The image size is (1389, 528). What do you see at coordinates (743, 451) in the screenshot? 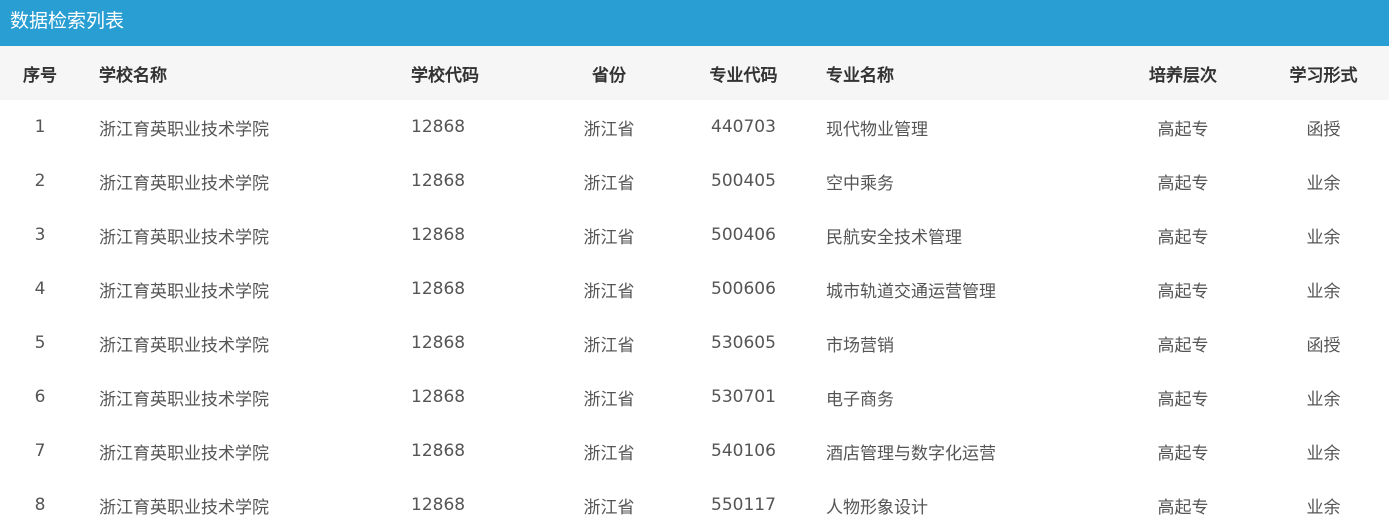
I see `cell-major-code: 540106` at bounding box center [743, 451].